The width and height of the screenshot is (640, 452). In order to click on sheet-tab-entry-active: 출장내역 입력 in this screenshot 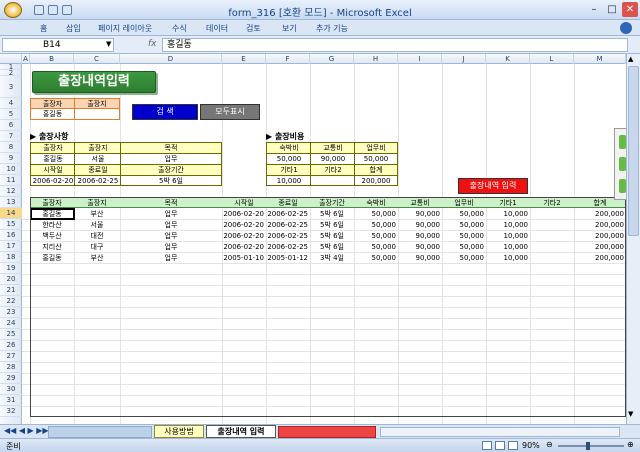, I will do `click(241, 431)`.